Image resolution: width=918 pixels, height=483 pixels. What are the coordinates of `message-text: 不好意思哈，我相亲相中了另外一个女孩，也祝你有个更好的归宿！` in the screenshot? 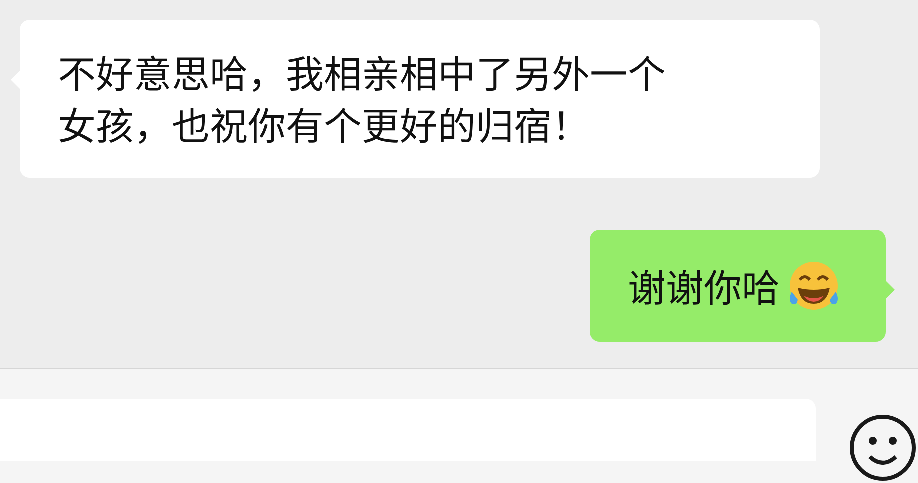 It's located at (362, 98).